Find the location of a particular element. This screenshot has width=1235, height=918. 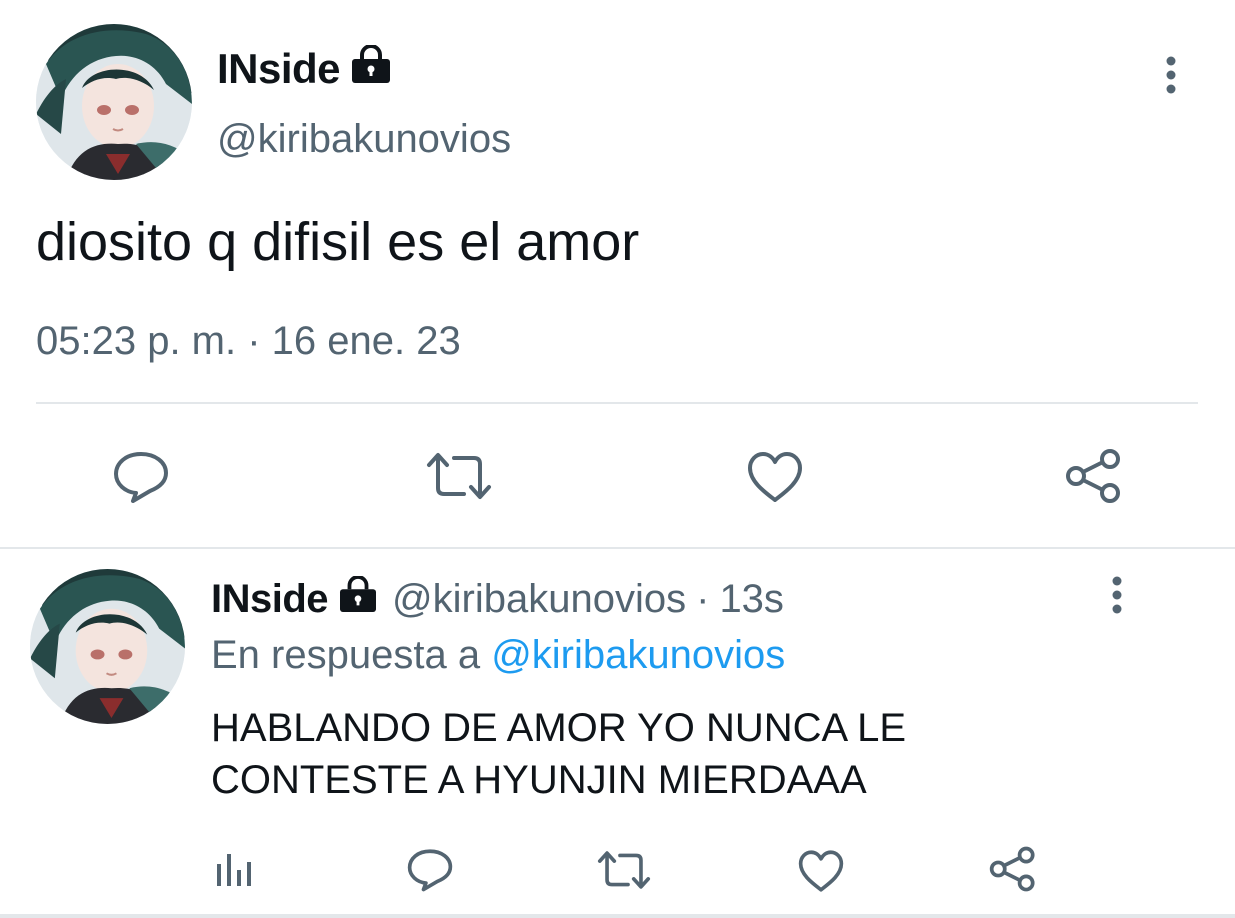

tweet-timestamp: 05:23 p. m. · 16 ene. 23 is located at coordinates (248, 341).